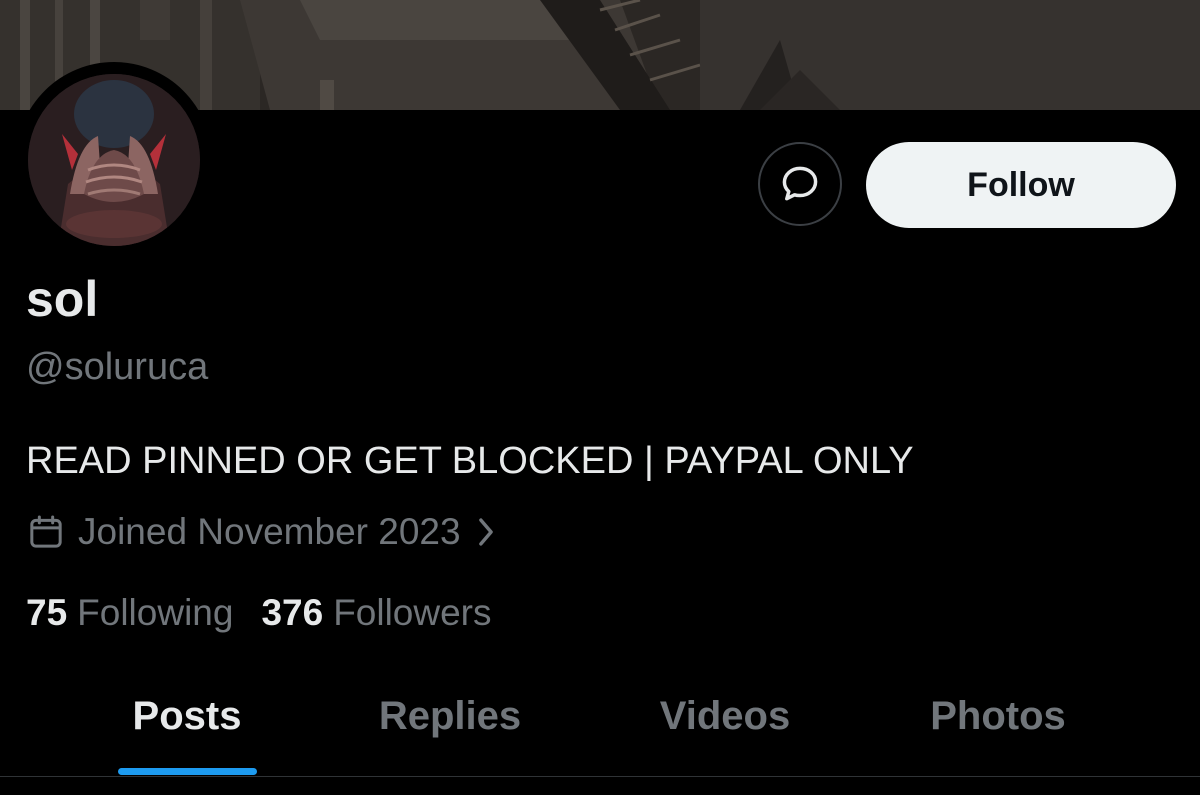 The image size is (1200, 795). I want to click on tab-posts: Posts, so click(187, 729).